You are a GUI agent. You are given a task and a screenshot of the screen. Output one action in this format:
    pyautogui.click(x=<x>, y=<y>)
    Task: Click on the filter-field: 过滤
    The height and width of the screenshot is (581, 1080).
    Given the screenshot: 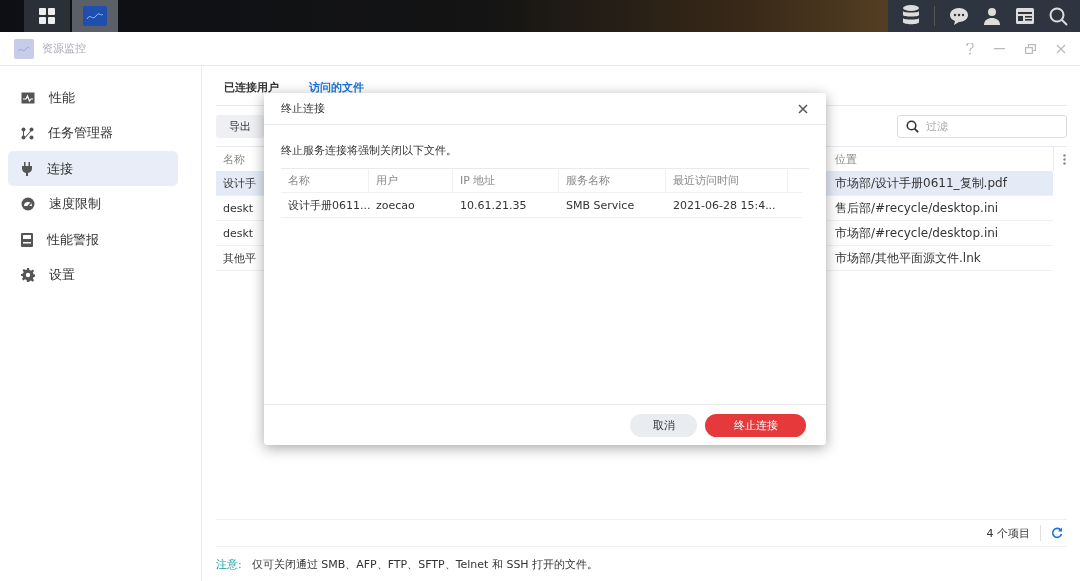 What is the action you would take?
    pyautogui.click(x=982, y=126)
    